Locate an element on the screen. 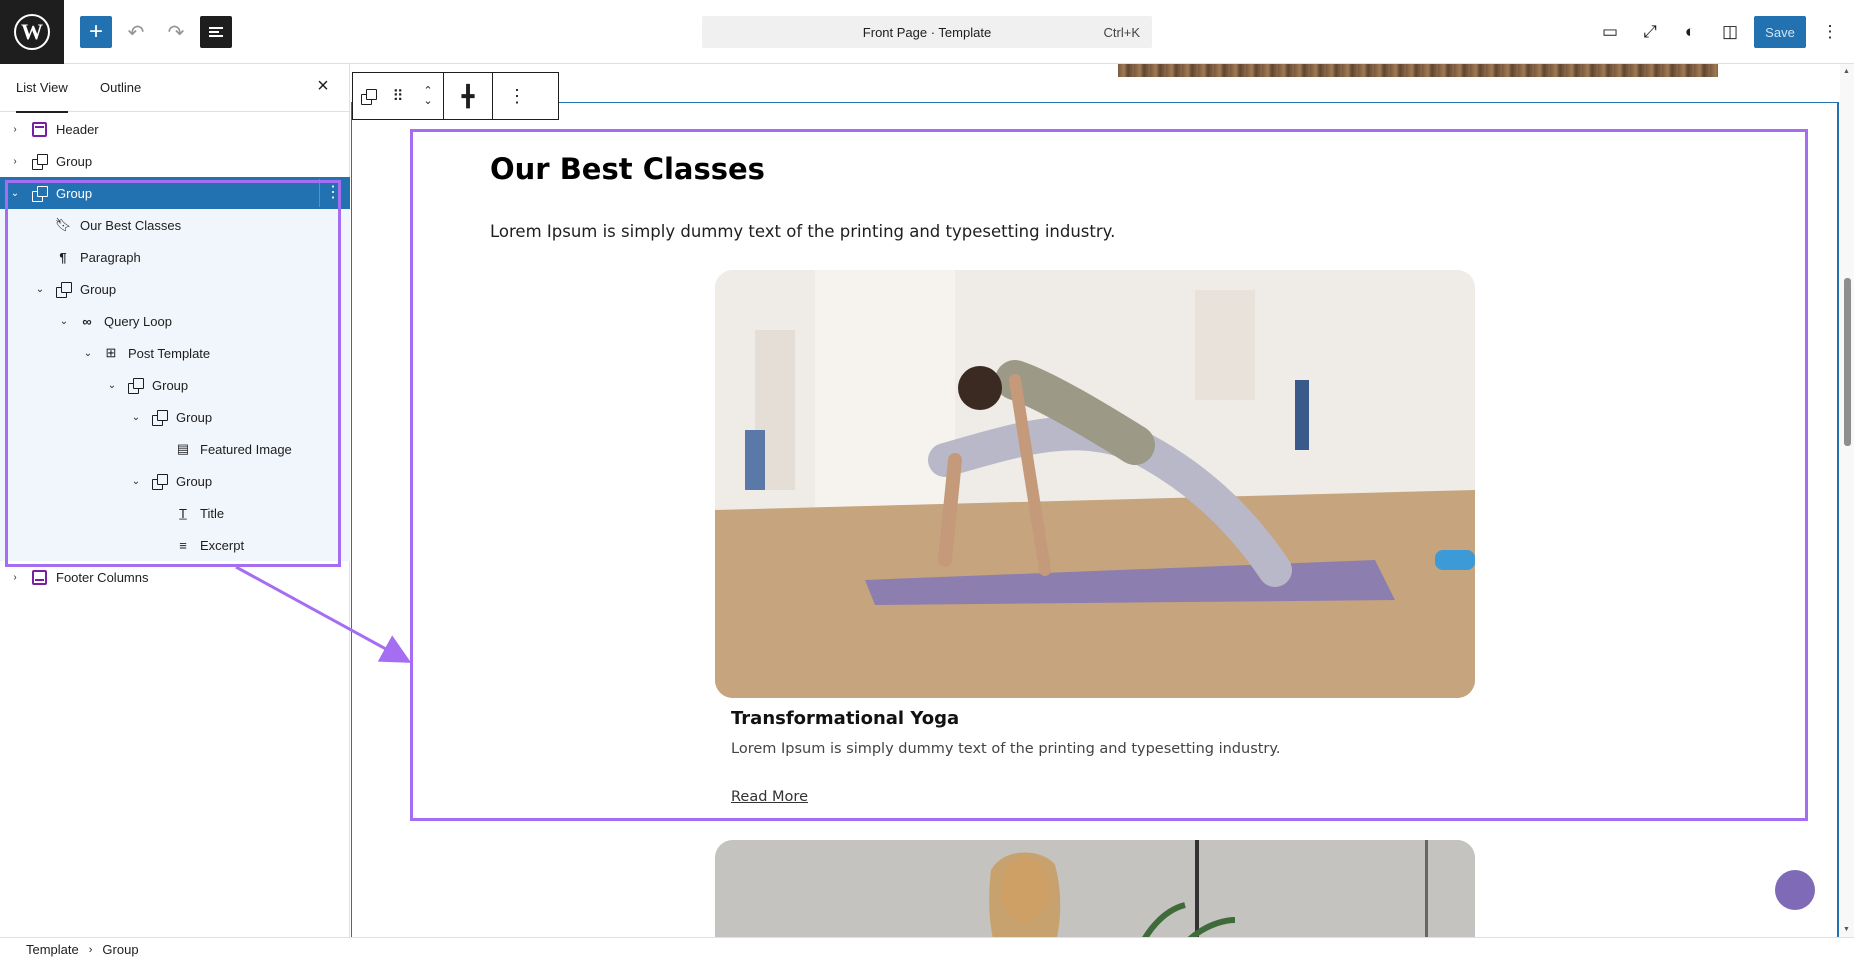  list-view-icon is located at coordinates (216, 32).